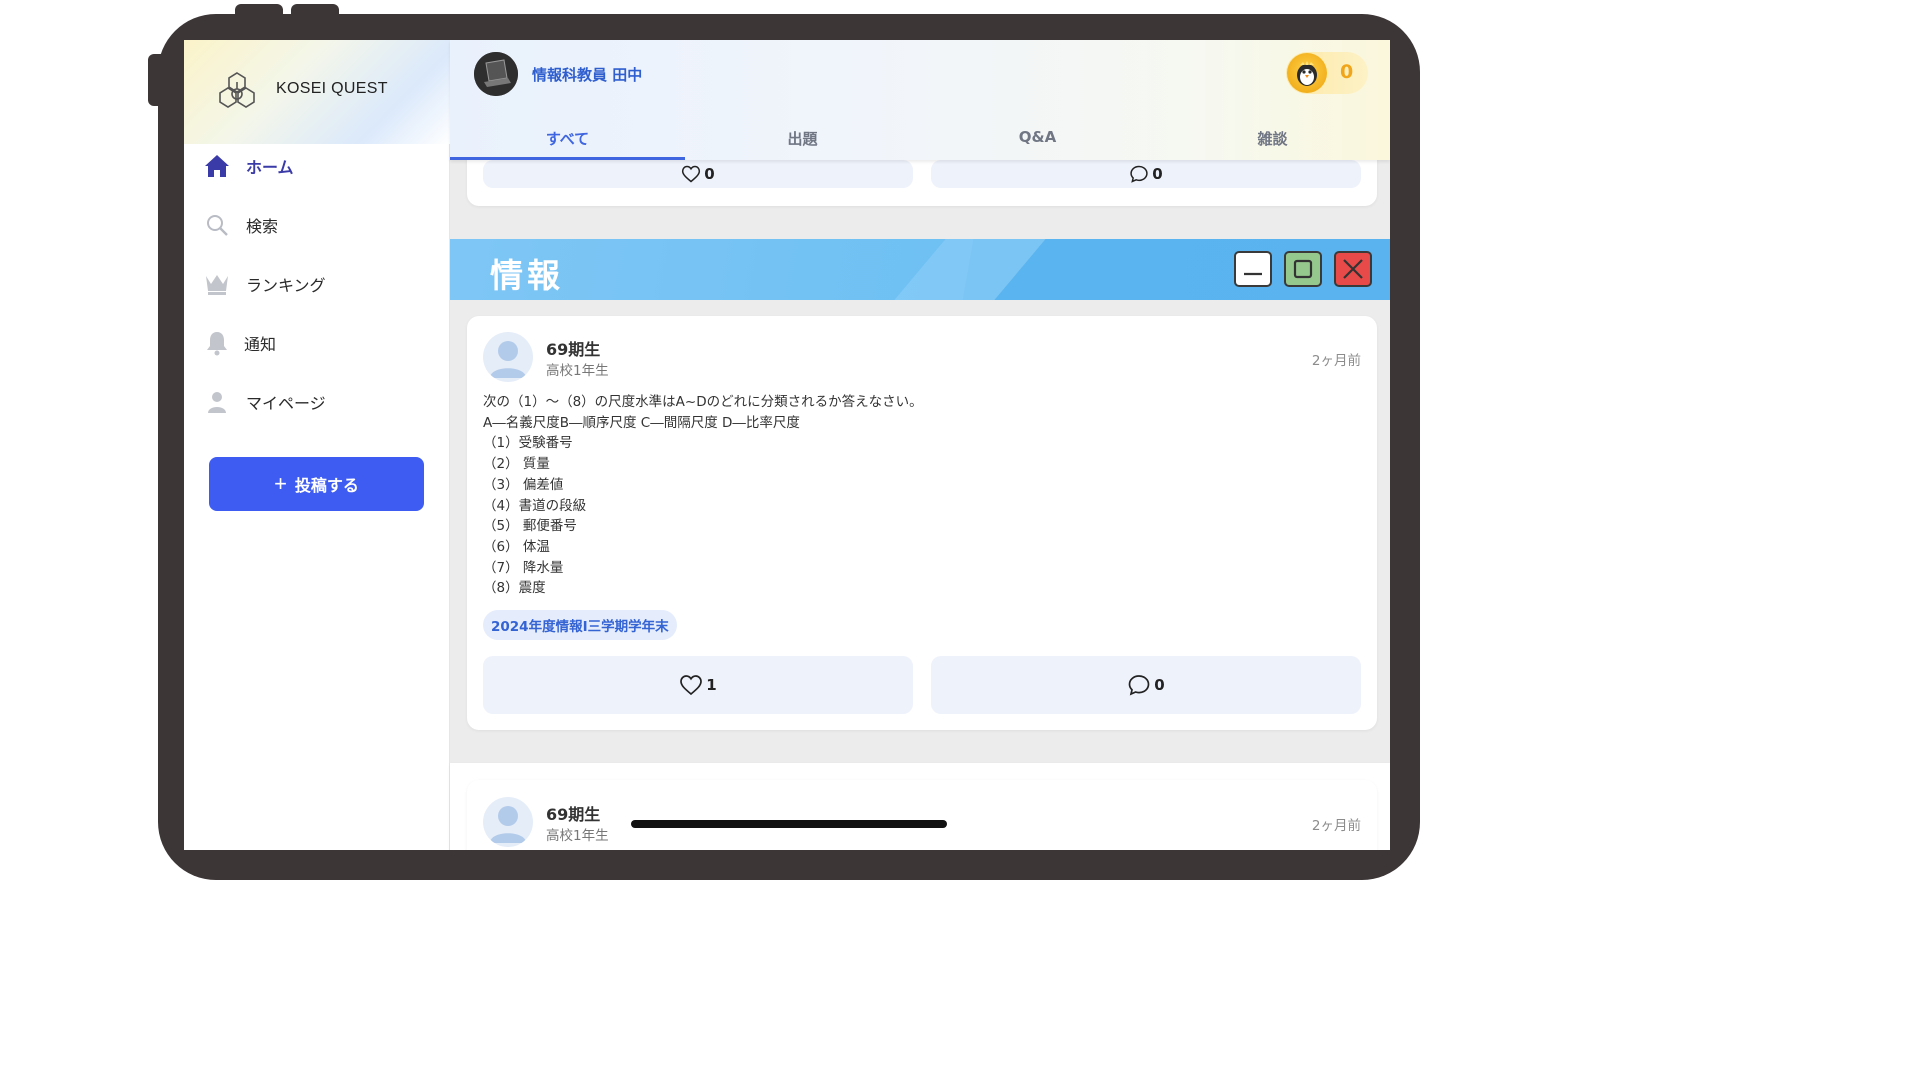  What do you see at coordinates (516, 546) in the screenshot?
I see `post-body-line: （6） 体温` at bounding box center [516, 546].